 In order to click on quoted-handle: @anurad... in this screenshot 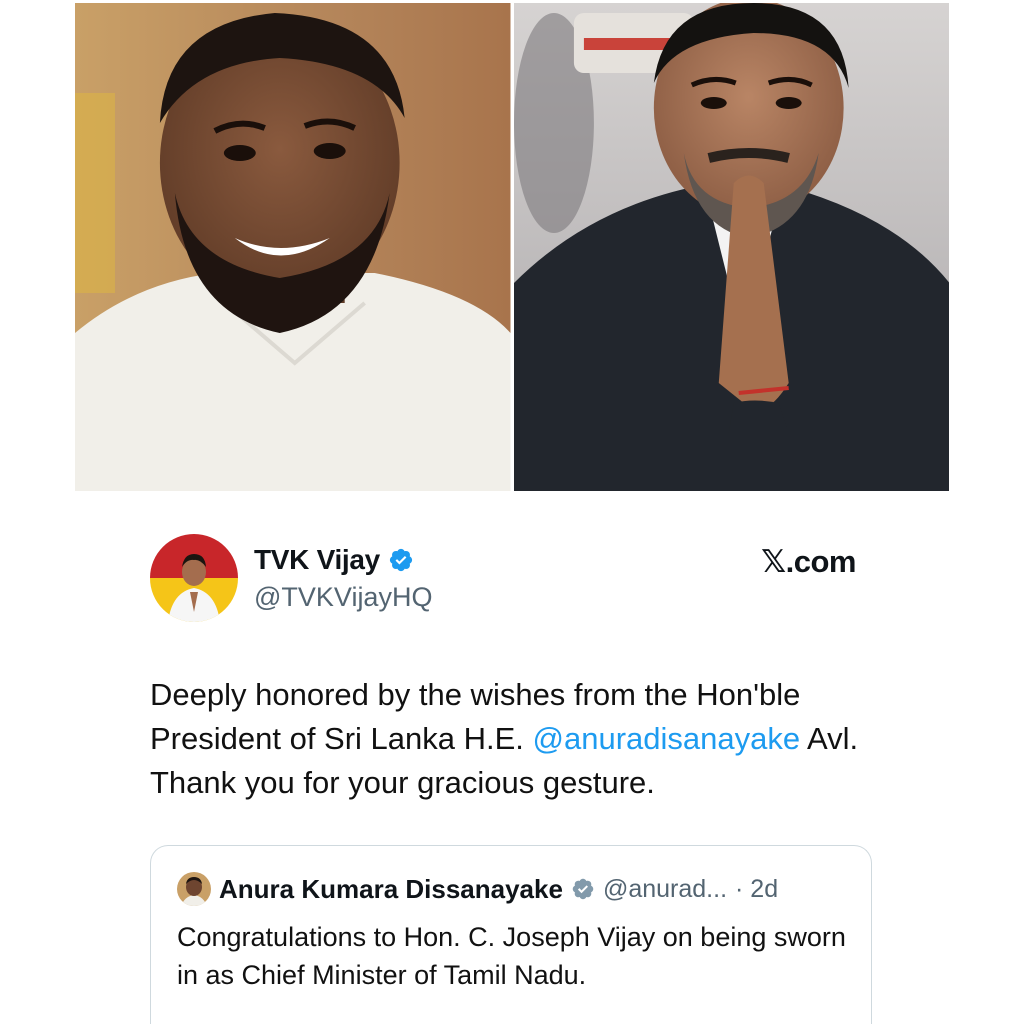, I will do `click(665, 888)`.